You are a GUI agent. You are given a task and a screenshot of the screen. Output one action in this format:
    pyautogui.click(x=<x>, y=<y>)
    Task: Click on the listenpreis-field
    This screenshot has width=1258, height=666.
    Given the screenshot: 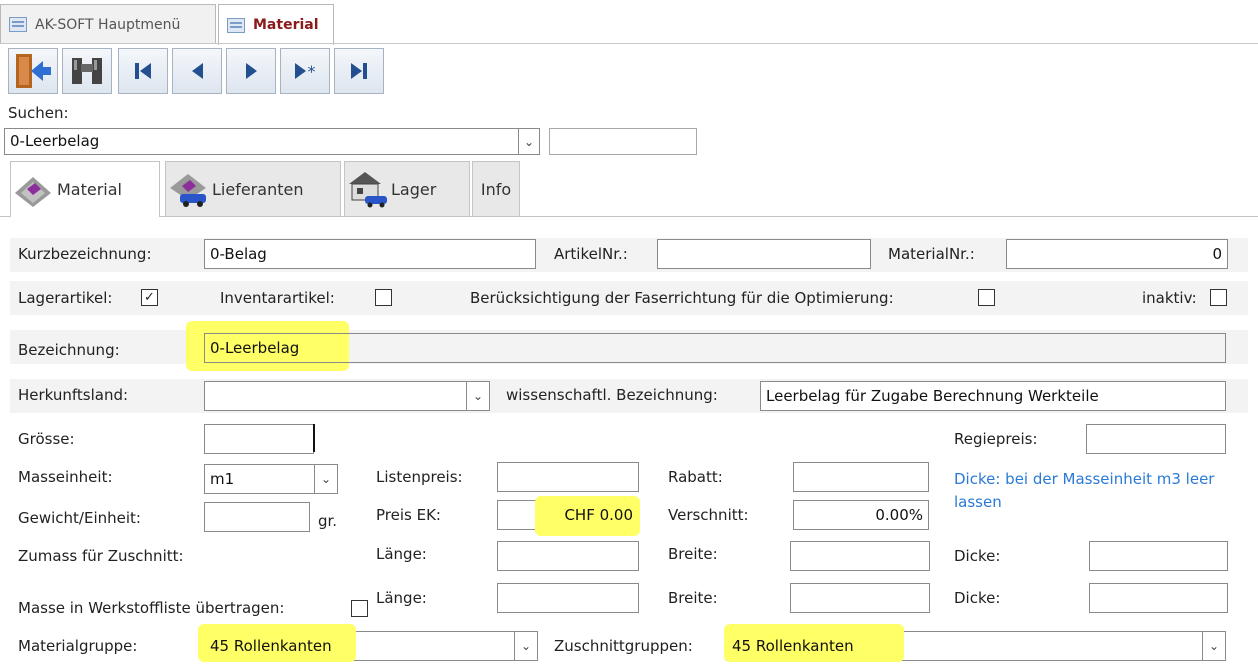 What is the action you would take?
    pyautogui.click(x=568, y=477)
    